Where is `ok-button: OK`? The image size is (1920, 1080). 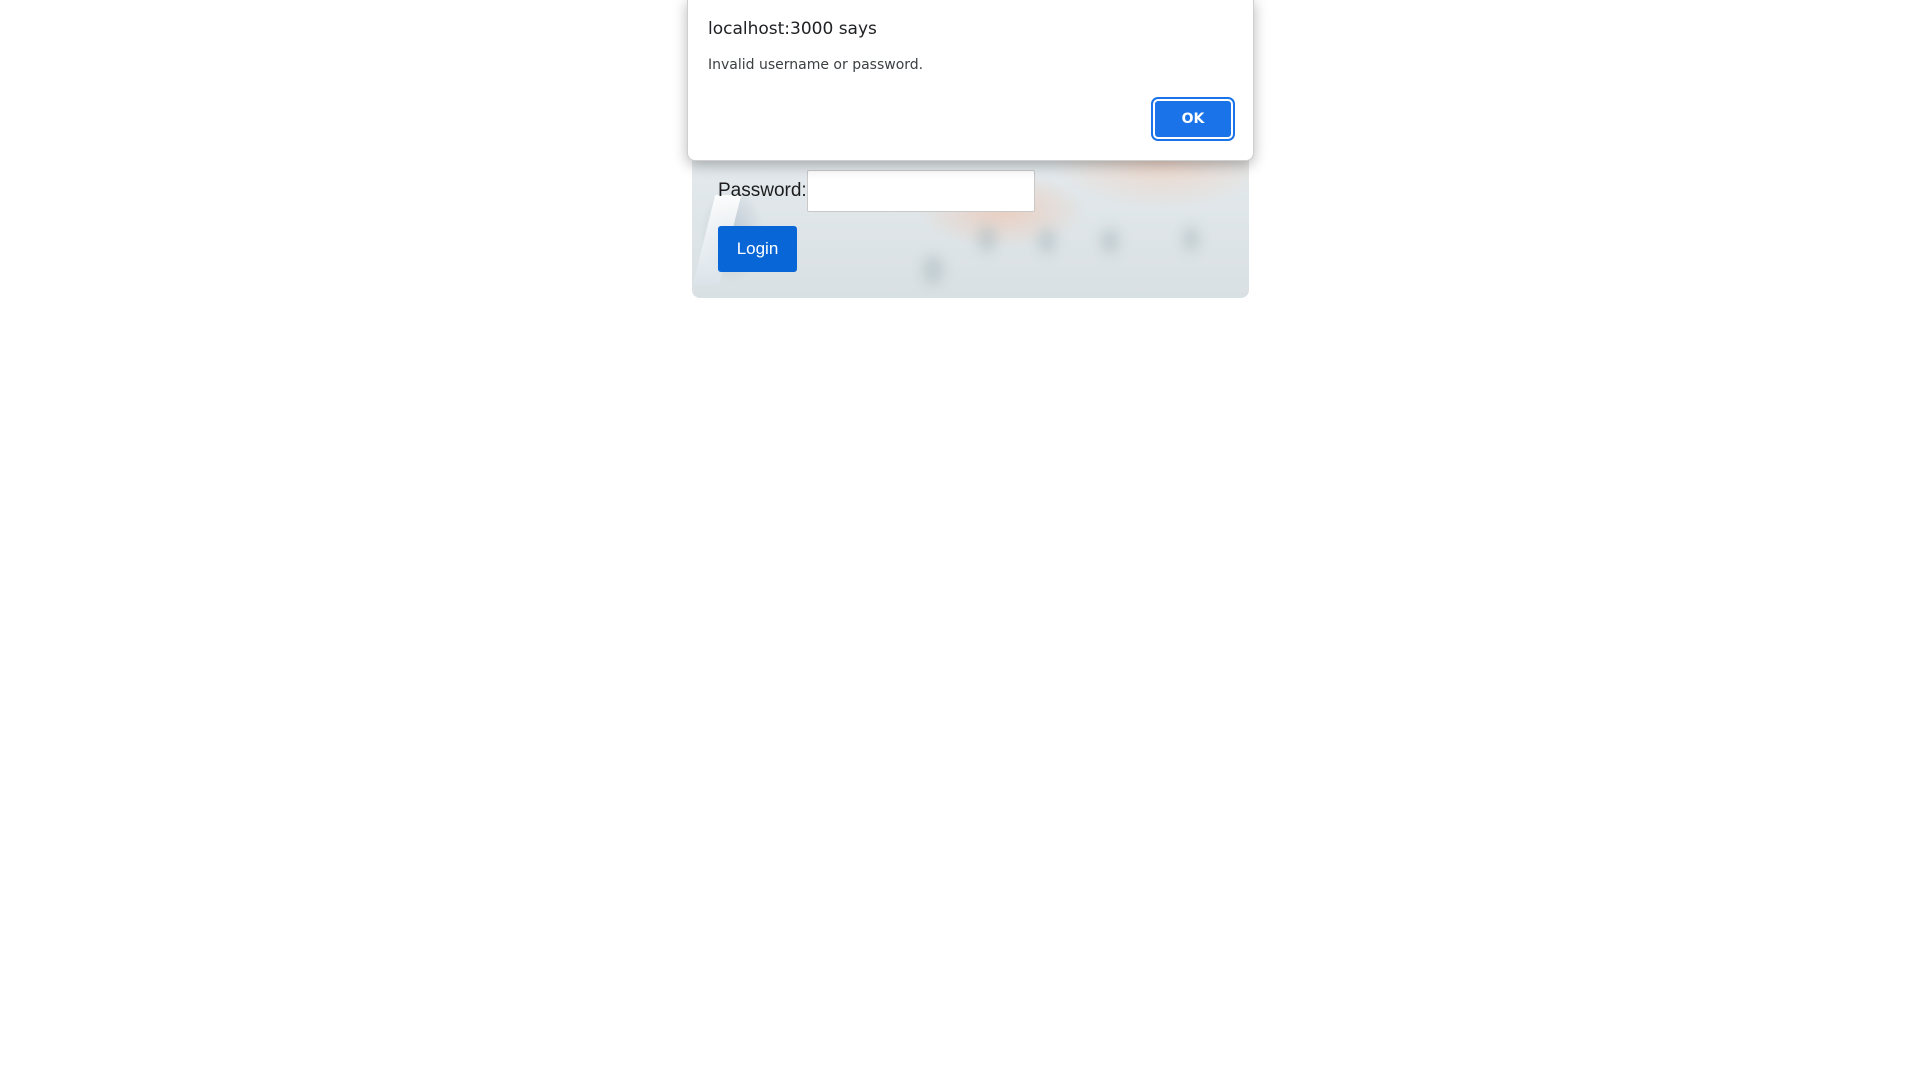
ok-button: OK is located at coordinates (1193, 119).